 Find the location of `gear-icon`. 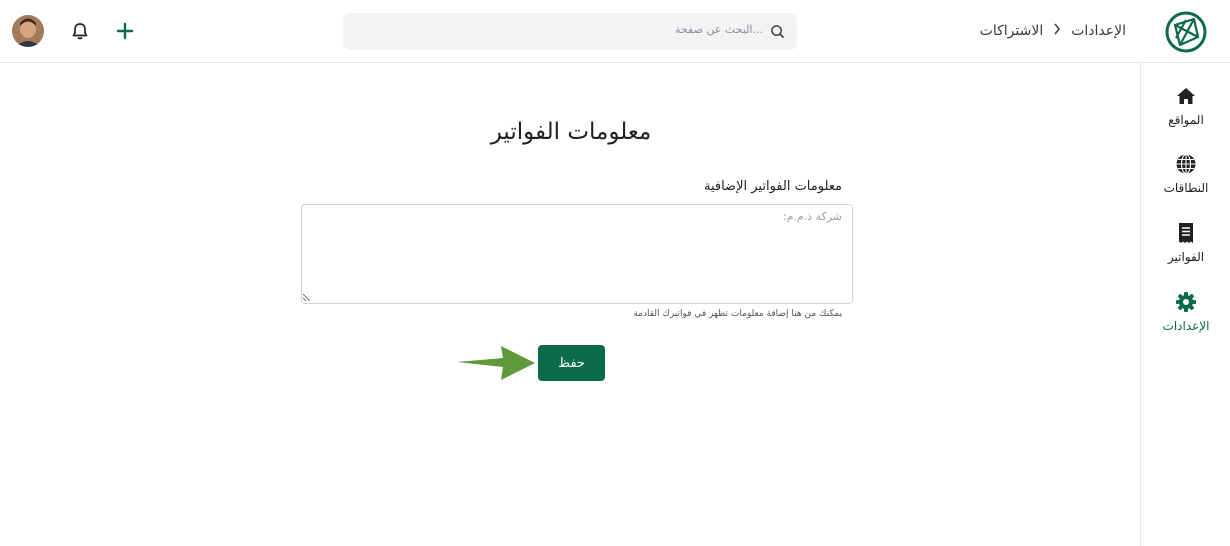

gear-icon is located at coordinates (1186, 302).